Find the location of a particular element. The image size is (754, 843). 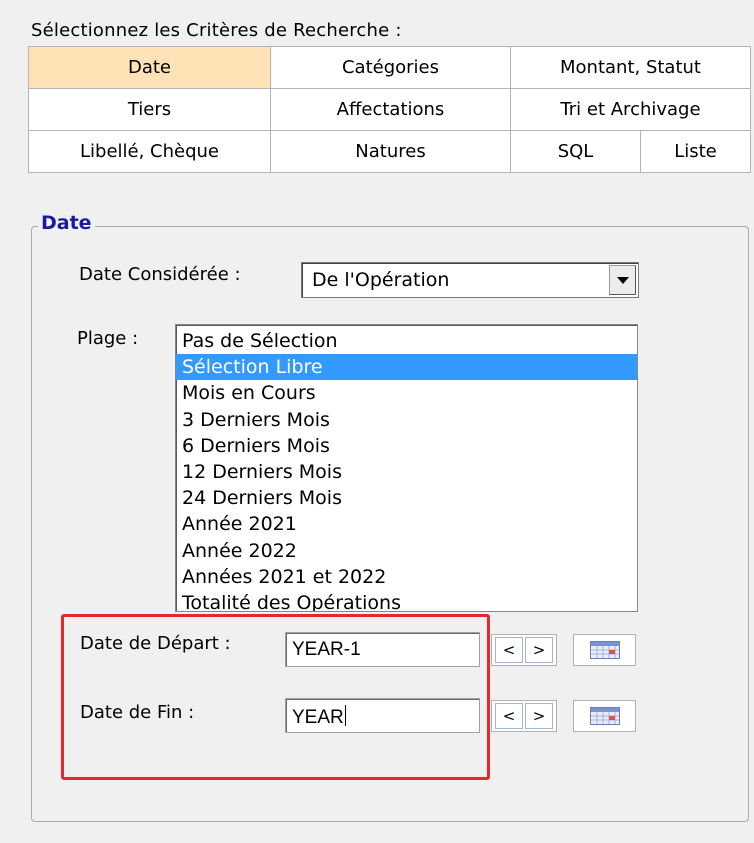

dropdown-button is located at coordinates (622, 280).